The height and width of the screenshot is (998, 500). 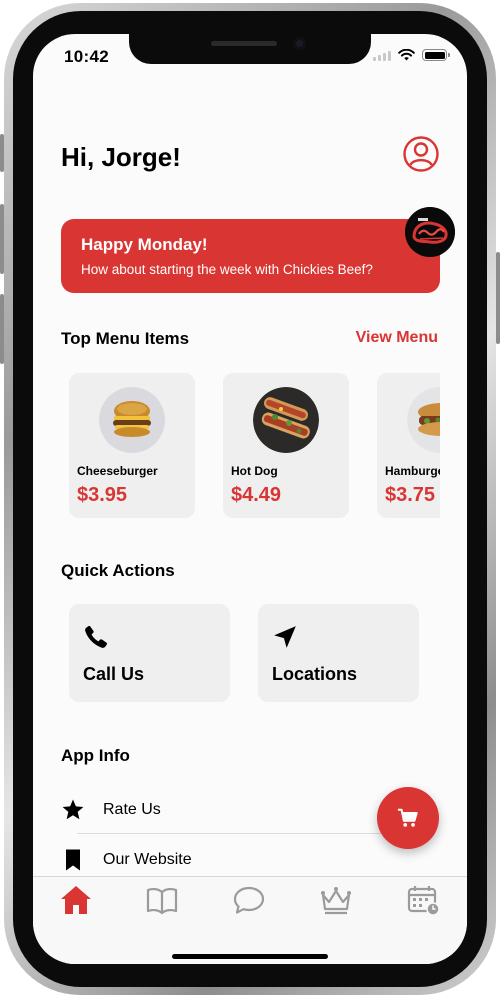 I want to click on tab-calendar-icon, so click(x=423, y=900).